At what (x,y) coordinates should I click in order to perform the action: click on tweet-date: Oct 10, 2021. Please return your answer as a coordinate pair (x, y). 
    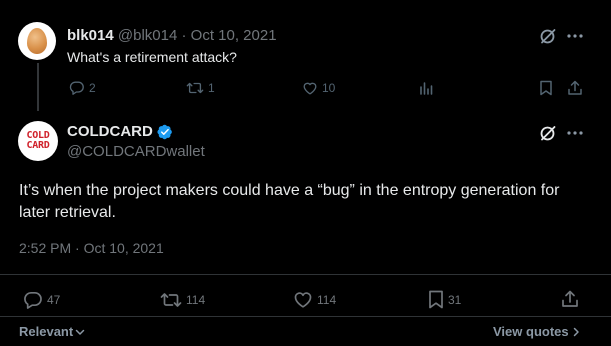
    Looking at the image, I should click on (234, 35).